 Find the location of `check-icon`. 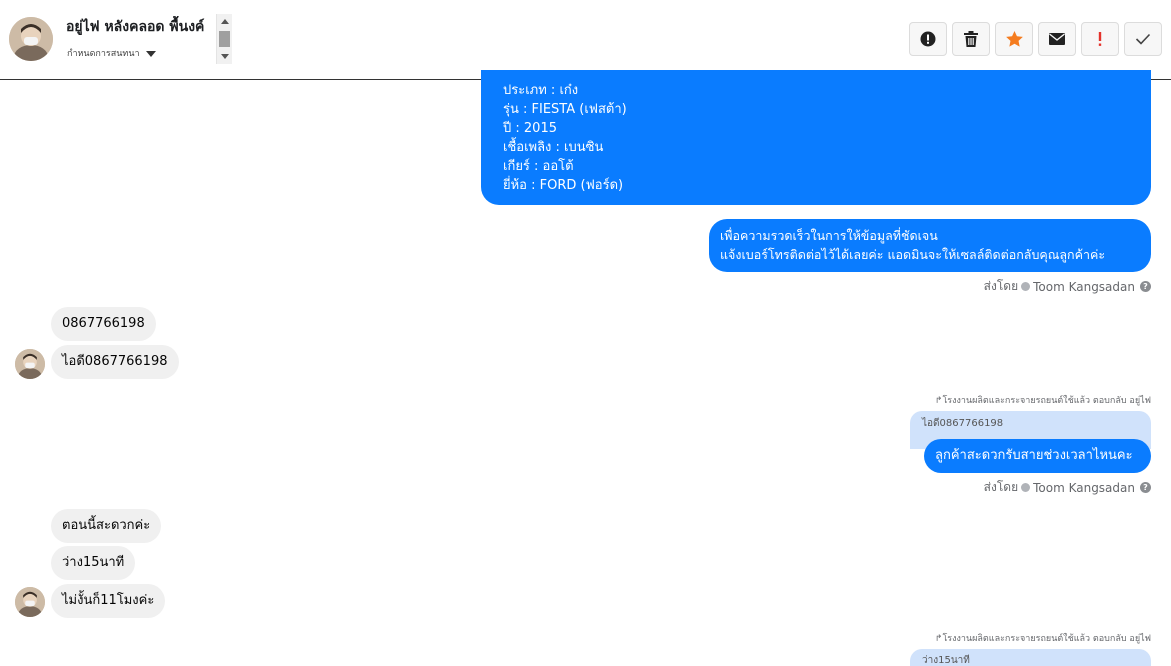

check-icon is located at coordinates (1143, 39).